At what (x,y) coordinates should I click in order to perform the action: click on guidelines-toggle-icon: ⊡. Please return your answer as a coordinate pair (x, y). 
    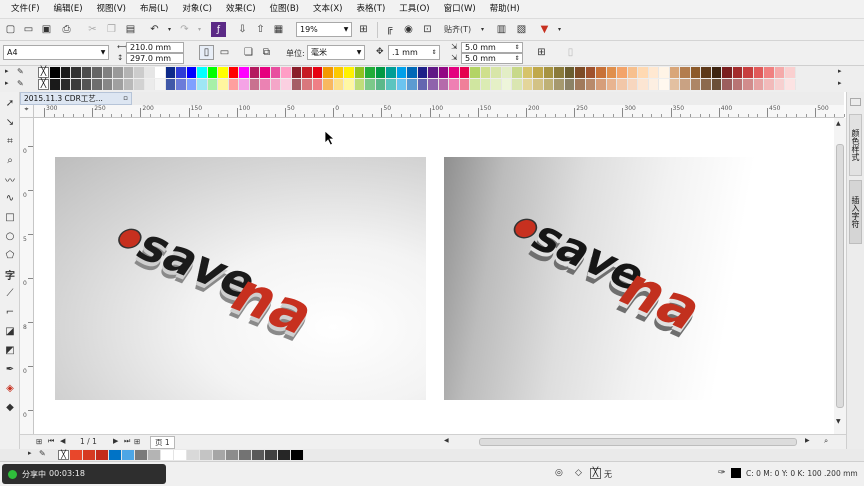
    Looking at the image, I should click on (427, 29).